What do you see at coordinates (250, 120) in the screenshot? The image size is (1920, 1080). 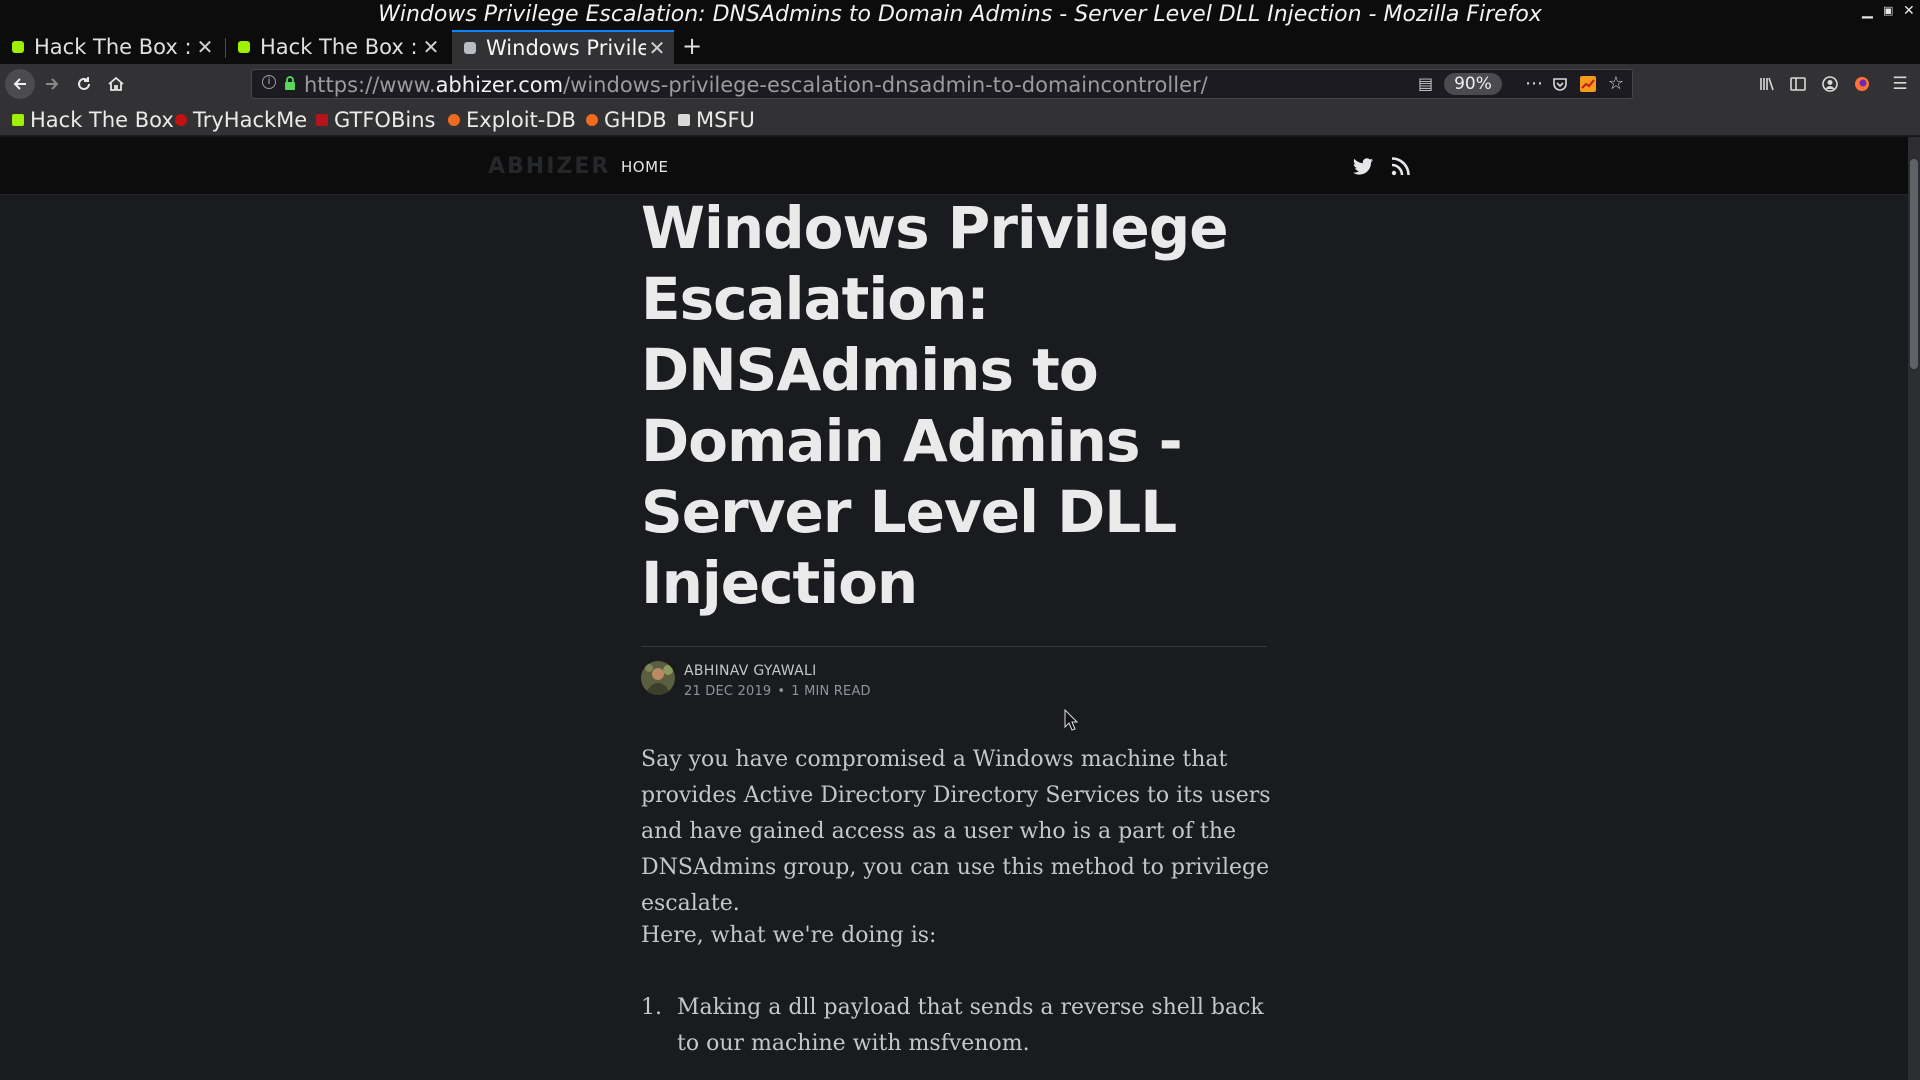 I see `bookmark-label: TryHackMe` at bounding box center [250, 120].